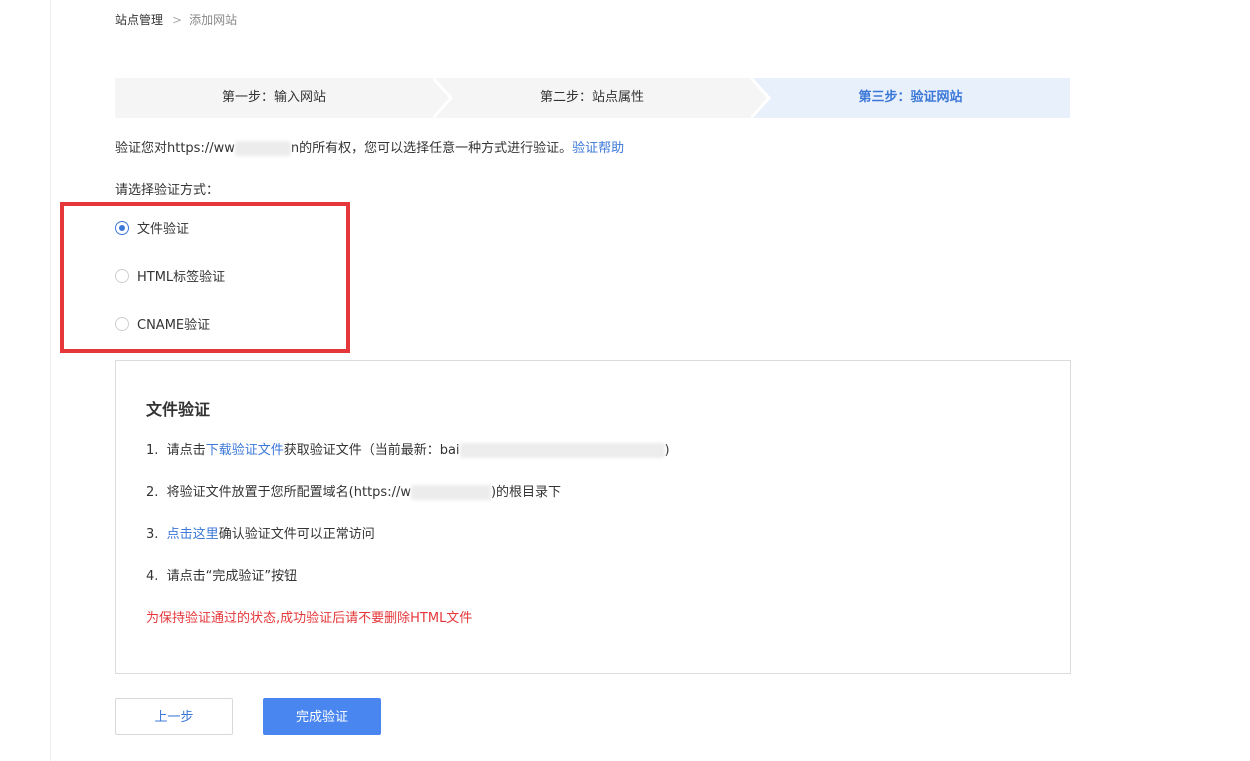 This screenshot has height=761, width=1250. Describe the element at coordinates (193, 534) in the screenshot. I see `click-here-link: 点击这里` at that location.